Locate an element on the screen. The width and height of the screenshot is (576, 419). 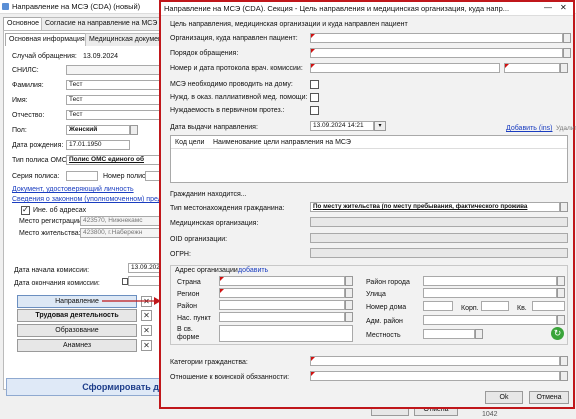
city-district-dropdown is located at coordinates (561, 281).